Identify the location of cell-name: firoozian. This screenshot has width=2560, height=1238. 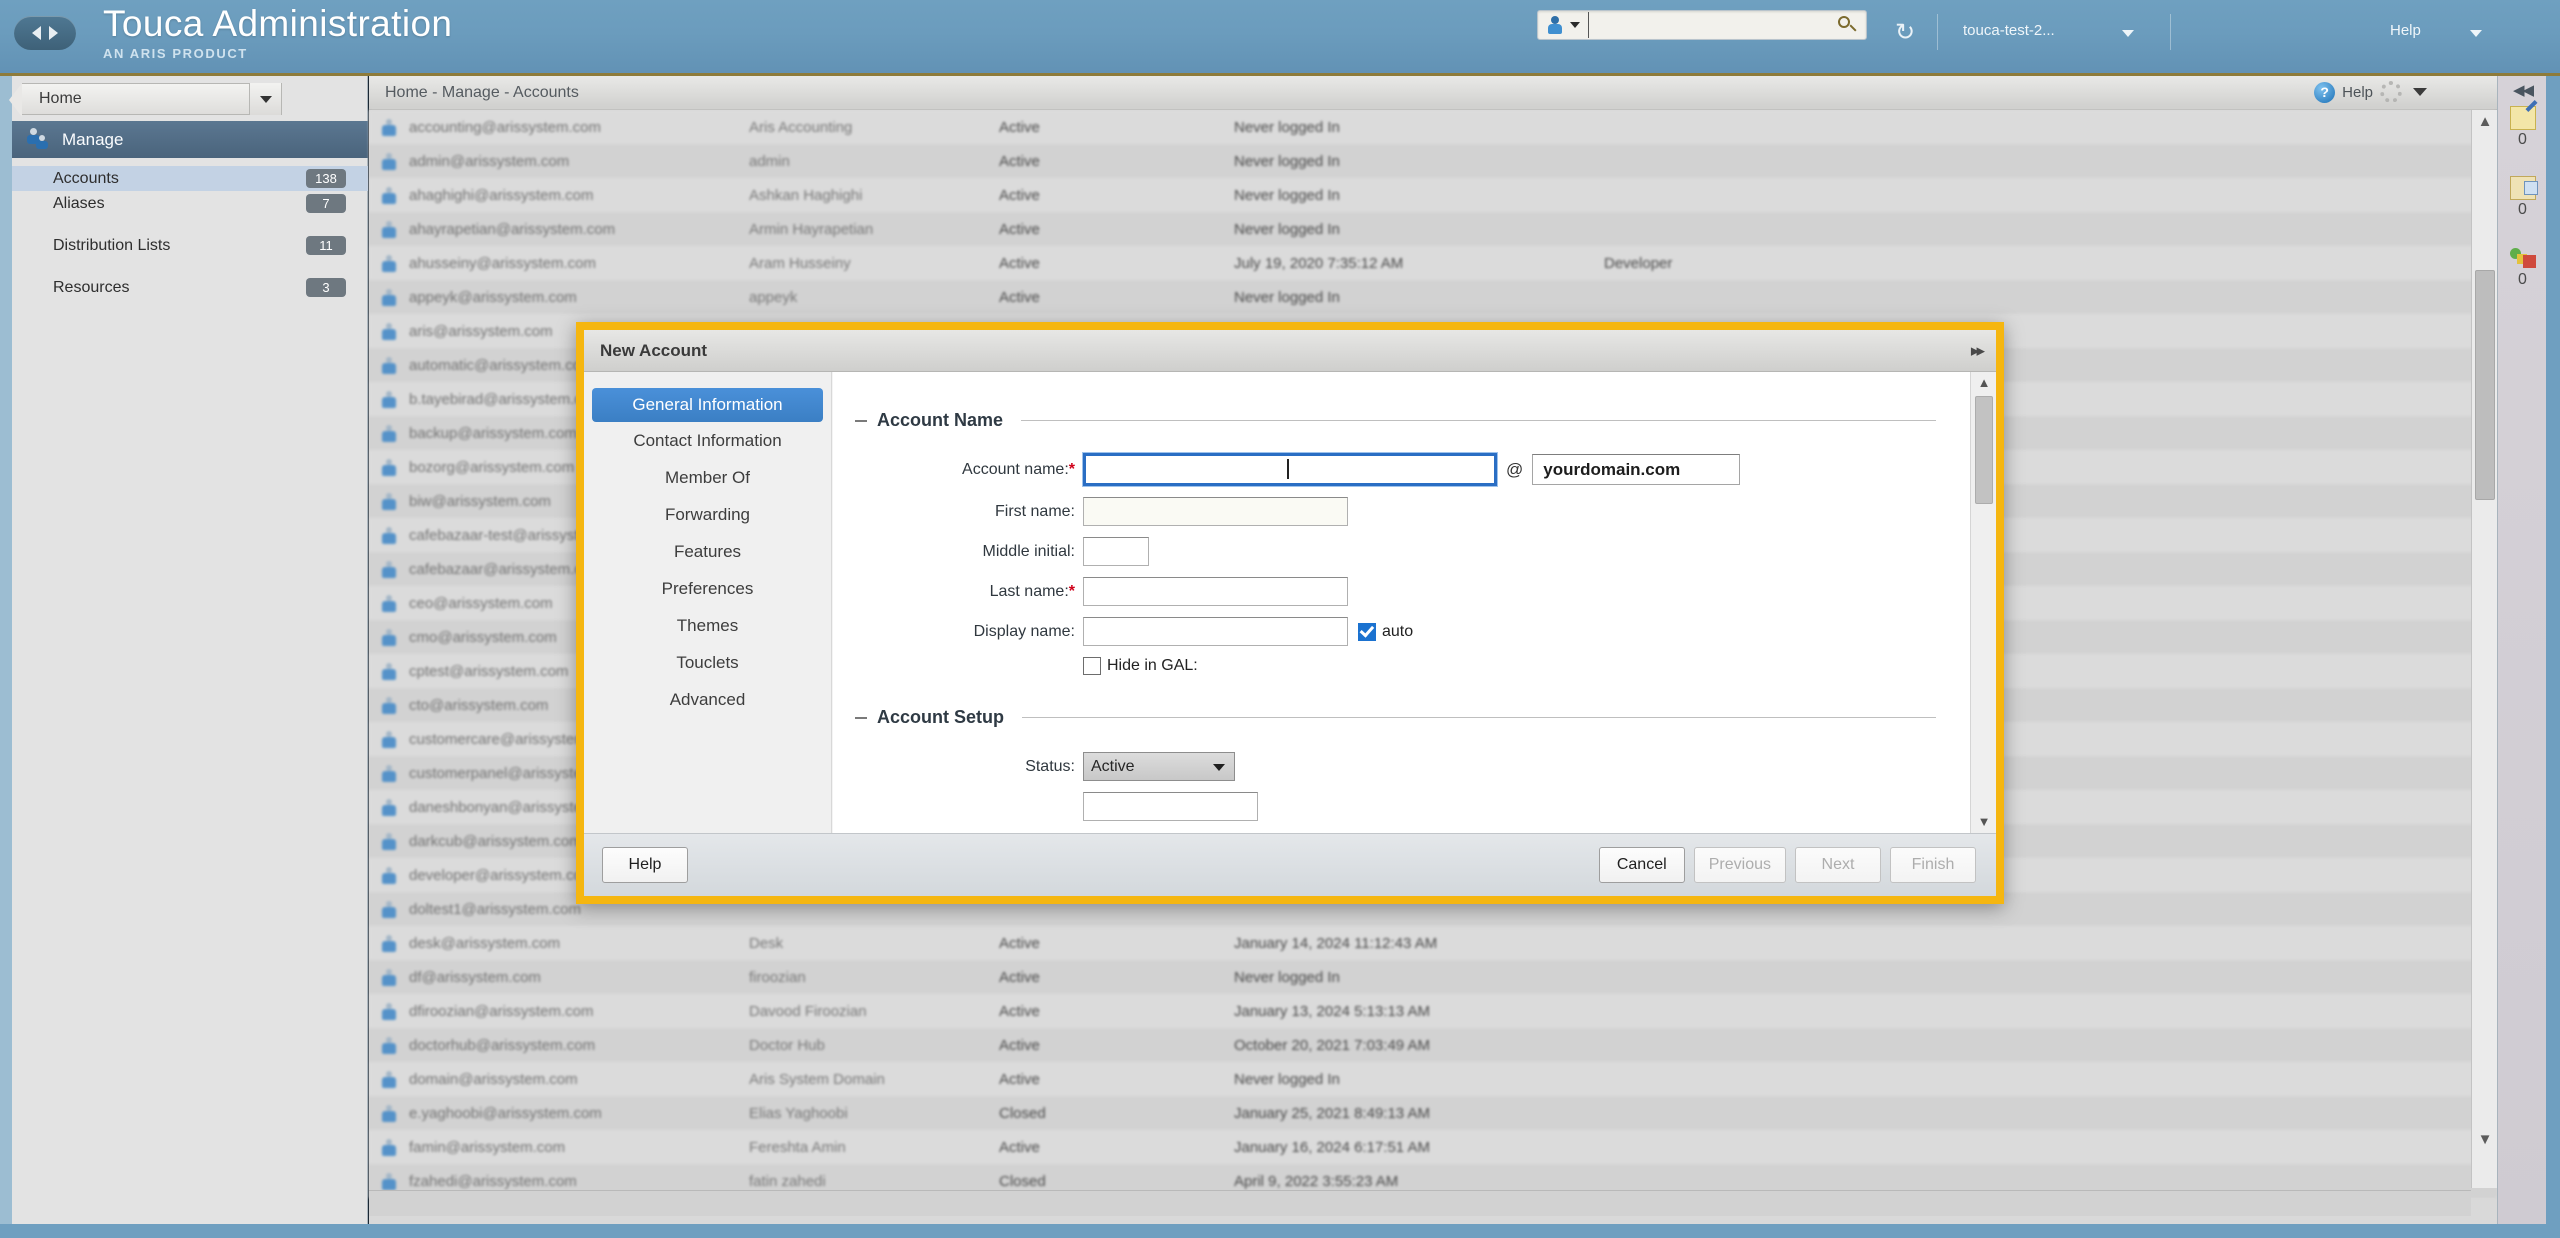
(777, 977).